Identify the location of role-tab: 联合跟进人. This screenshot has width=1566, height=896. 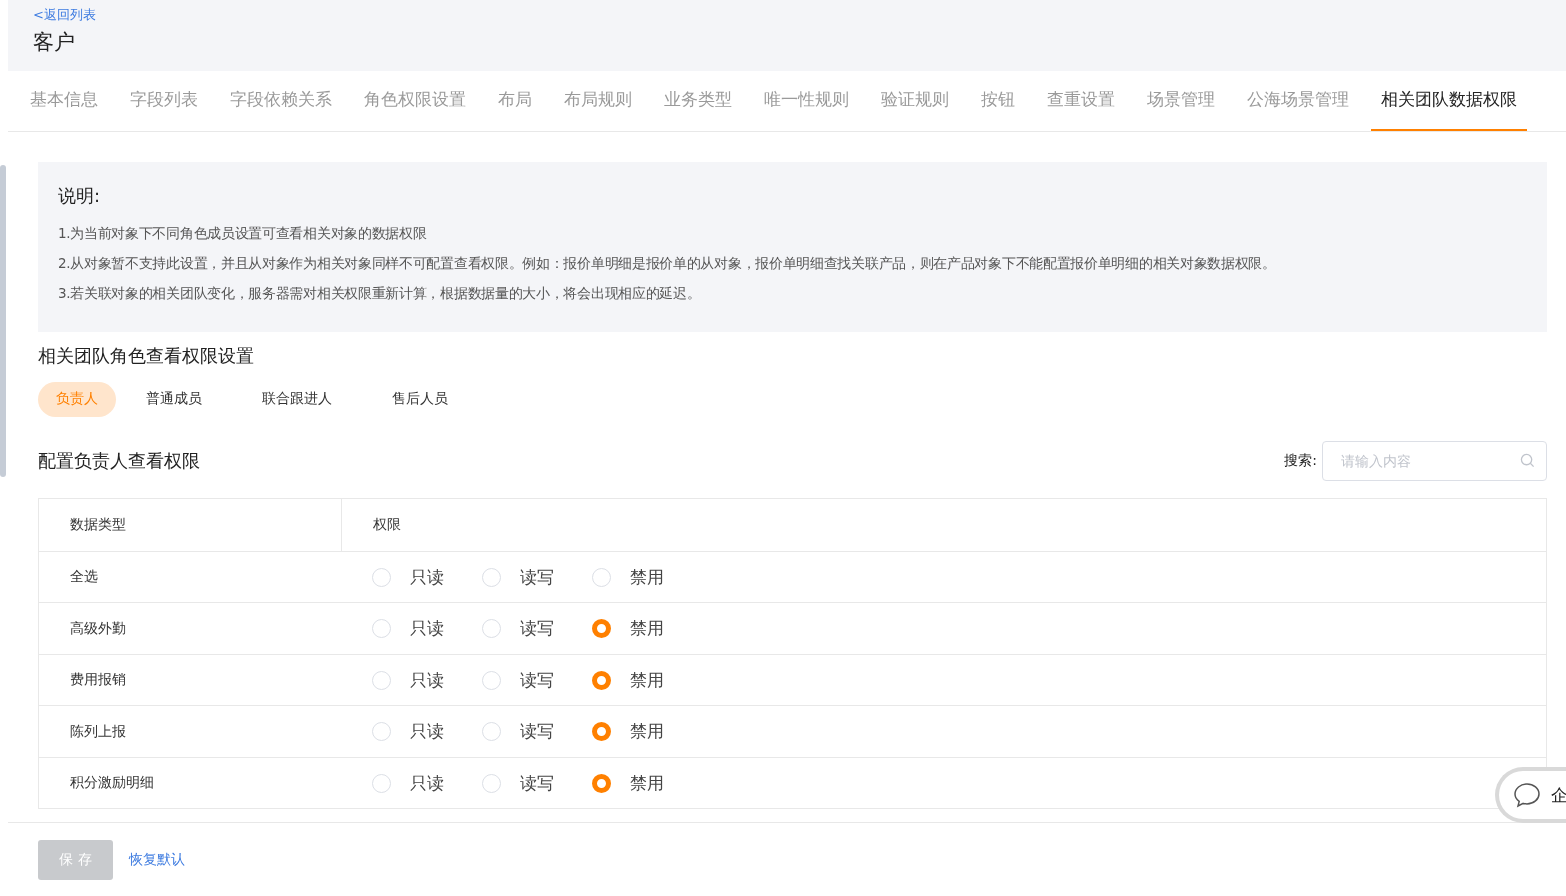
(297, 399).